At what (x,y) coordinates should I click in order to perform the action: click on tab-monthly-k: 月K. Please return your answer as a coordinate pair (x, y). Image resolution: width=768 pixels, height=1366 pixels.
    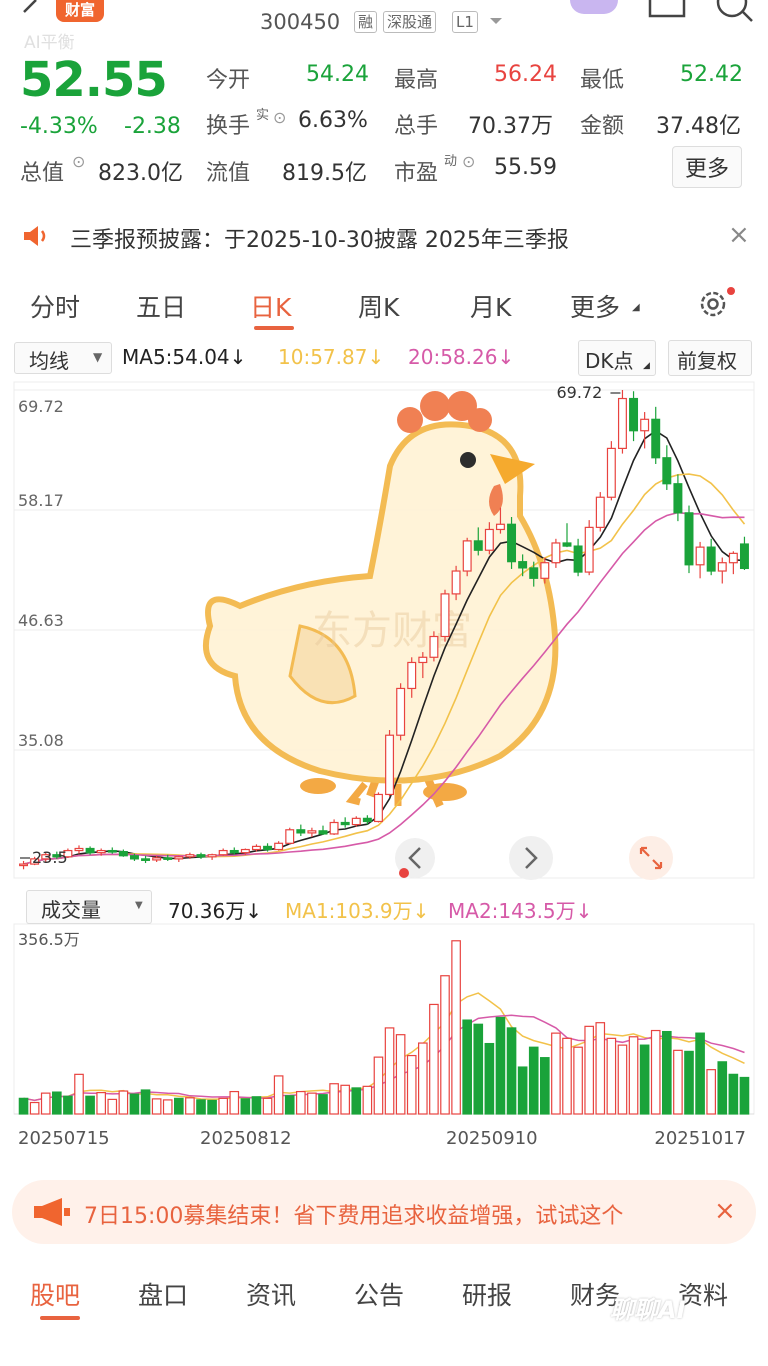
    Looking at the image, I should click on (490, 306).